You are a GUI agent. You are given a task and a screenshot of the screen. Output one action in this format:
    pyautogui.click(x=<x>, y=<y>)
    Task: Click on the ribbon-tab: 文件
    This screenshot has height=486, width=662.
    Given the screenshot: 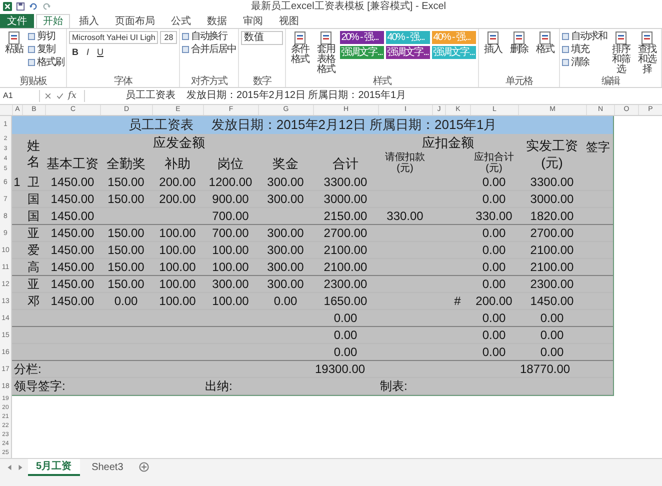 What is the action you would take?
    pyautogui.click(x=17, y=21)
    